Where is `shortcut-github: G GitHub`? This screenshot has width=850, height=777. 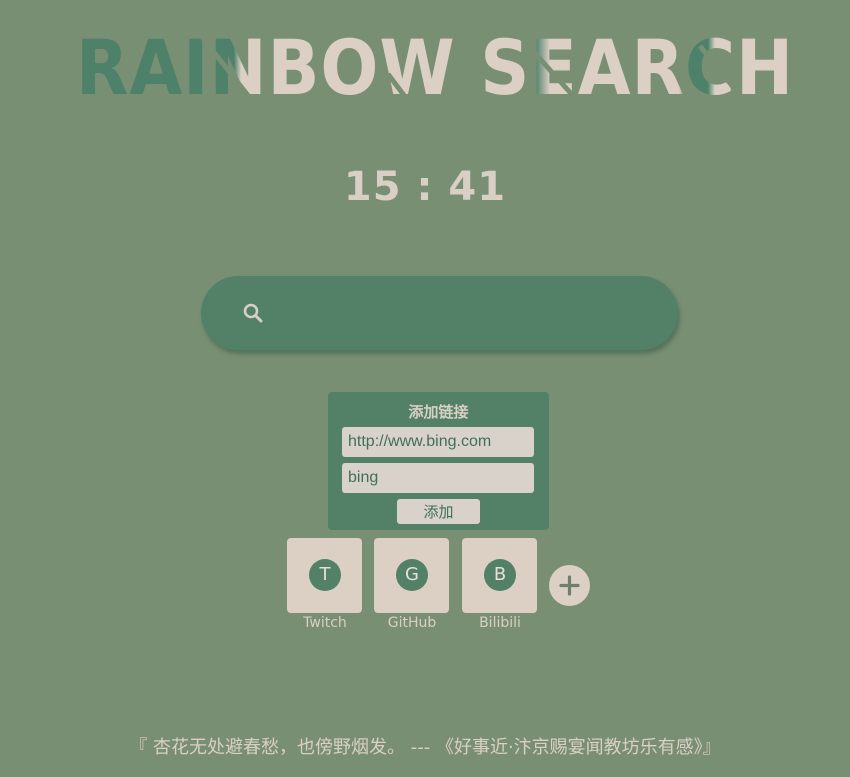
shortcut-github: G GitHub is located at coordinates (412, 588).